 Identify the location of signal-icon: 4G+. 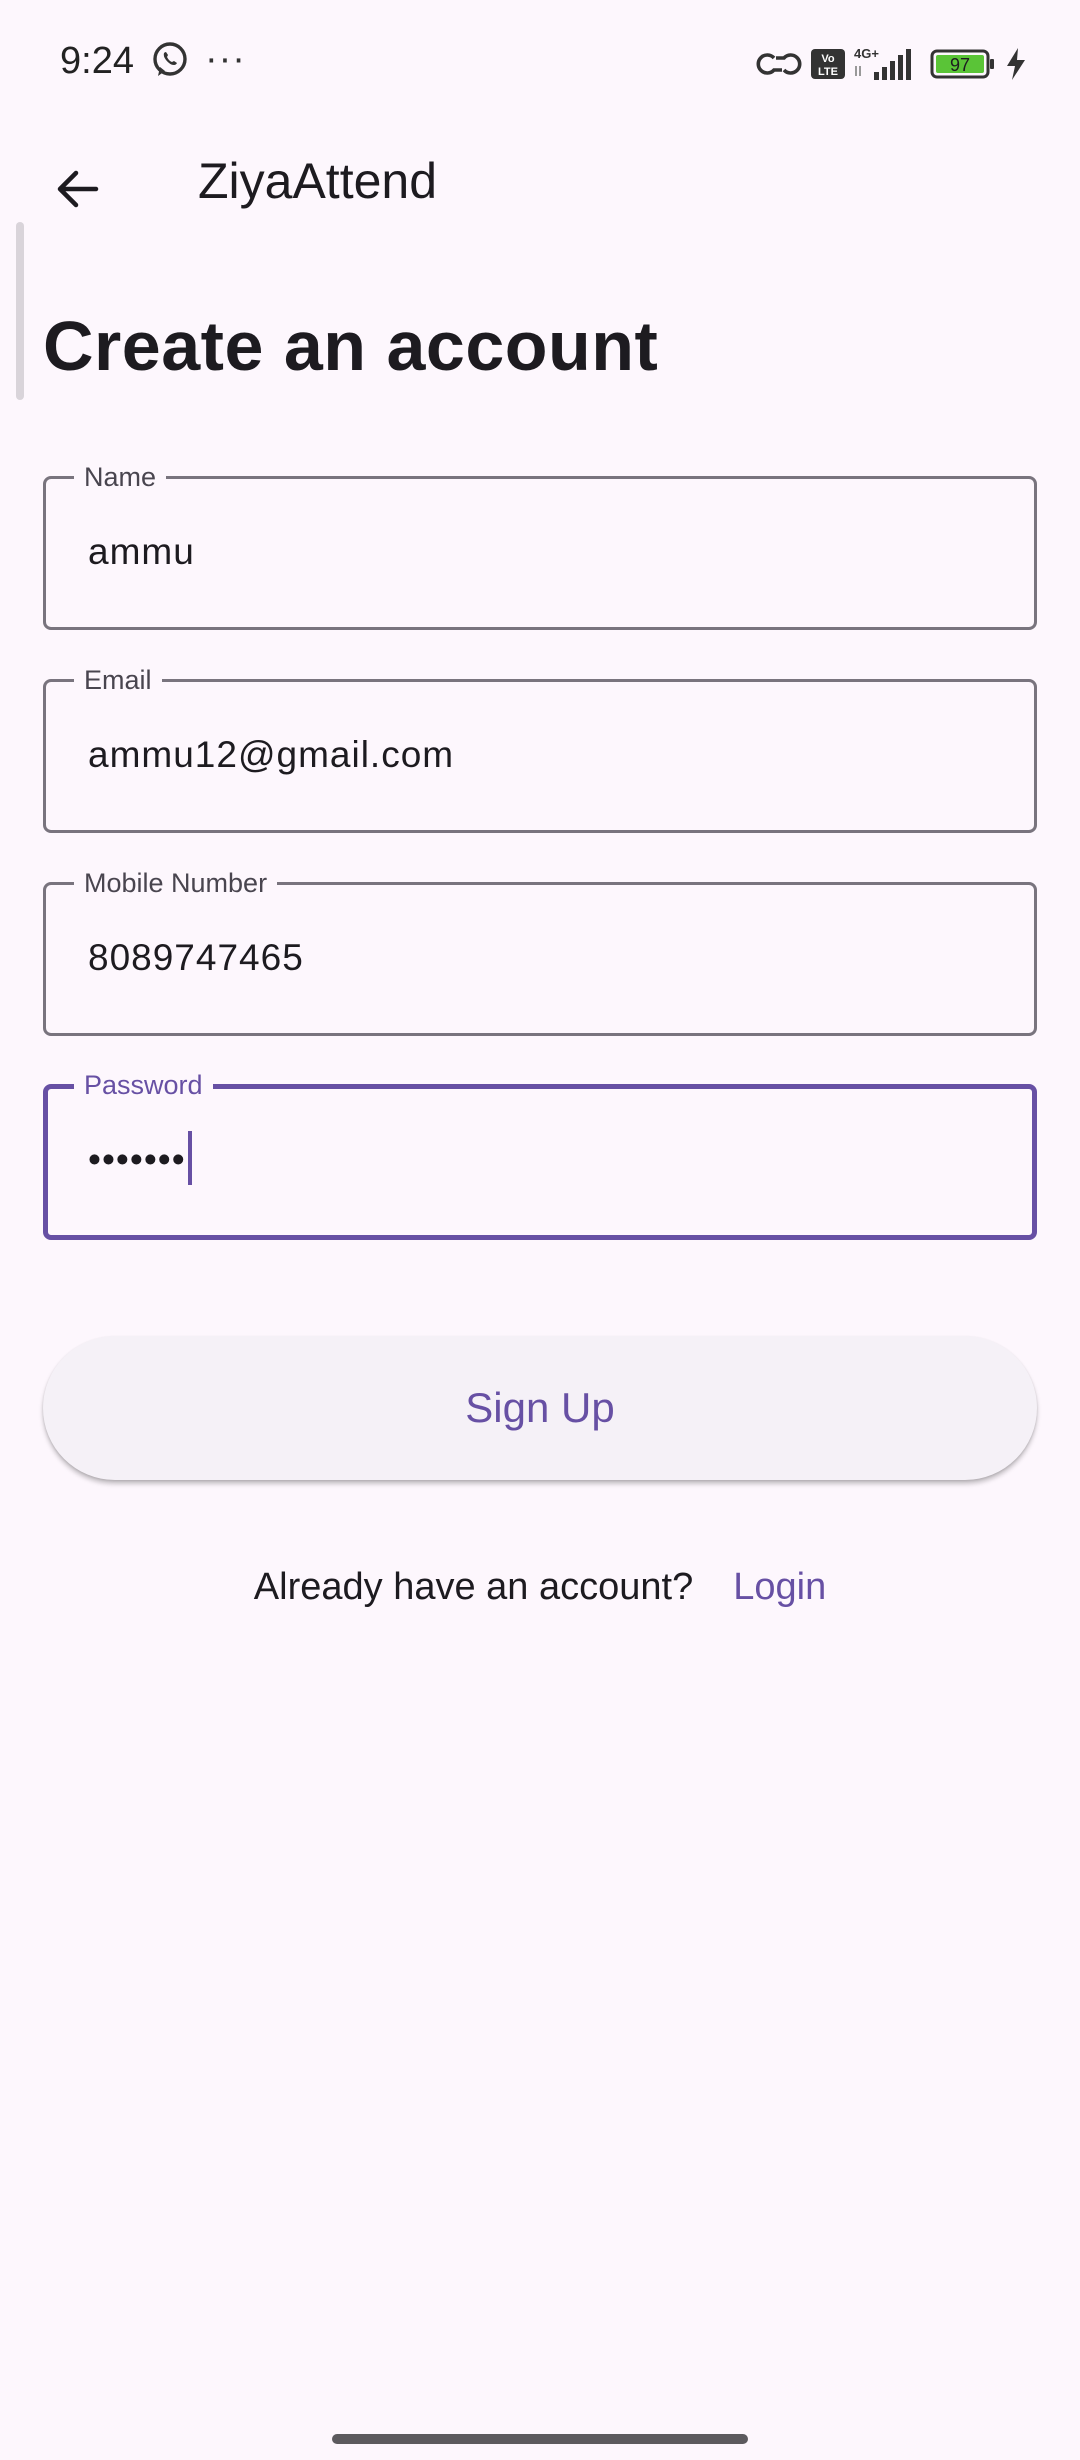
(882, 63).